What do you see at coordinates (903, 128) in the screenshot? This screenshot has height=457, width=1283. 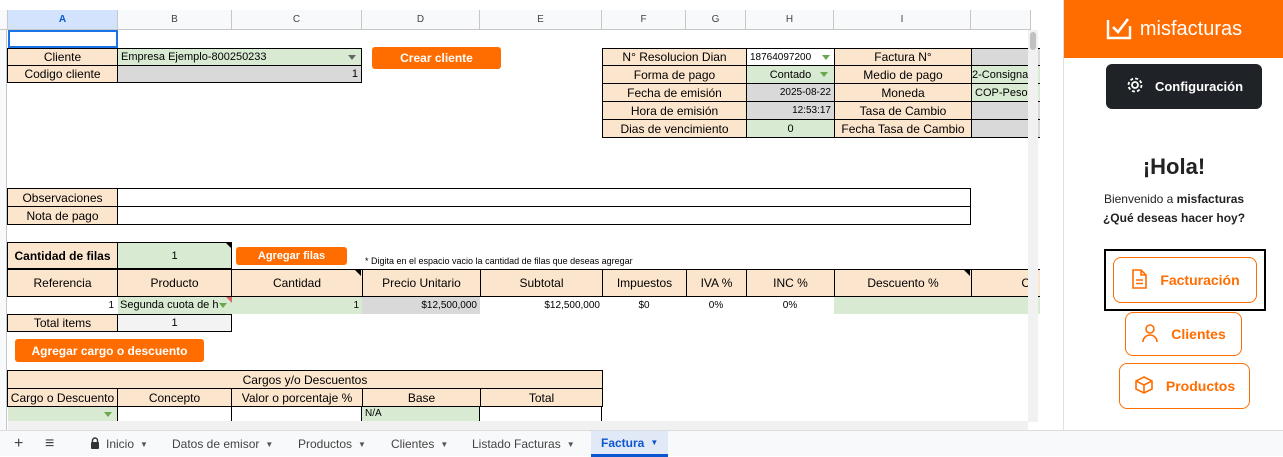 I see `fecha-tasa-label: Fecha Tasa de Cambio` at bounding box center [903, 128].